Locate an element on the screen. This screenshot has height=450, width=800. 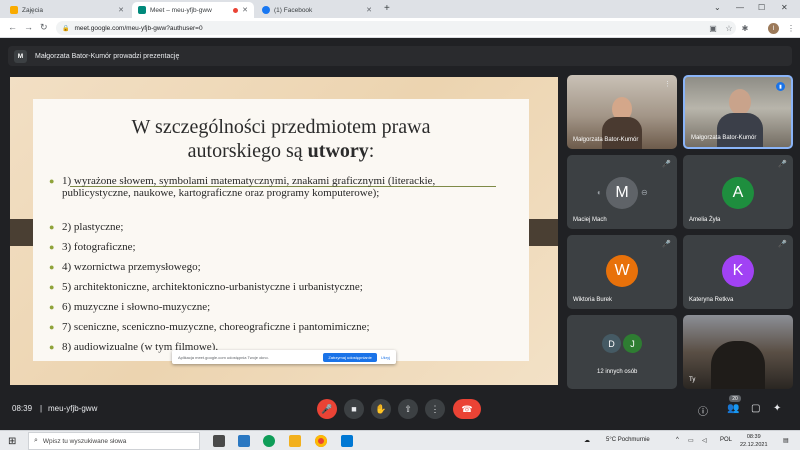
presenter-avatar: M is located at coordinates (20, 56).